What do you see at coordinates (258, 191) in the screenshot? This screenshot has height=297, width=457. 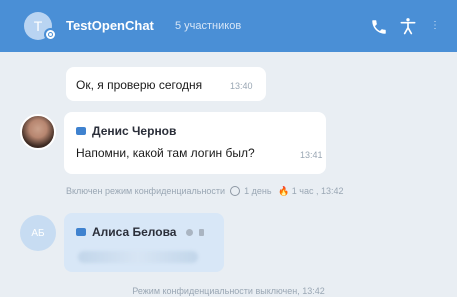 I see `timer-text: 1 день` at bounding box center [258, 191].